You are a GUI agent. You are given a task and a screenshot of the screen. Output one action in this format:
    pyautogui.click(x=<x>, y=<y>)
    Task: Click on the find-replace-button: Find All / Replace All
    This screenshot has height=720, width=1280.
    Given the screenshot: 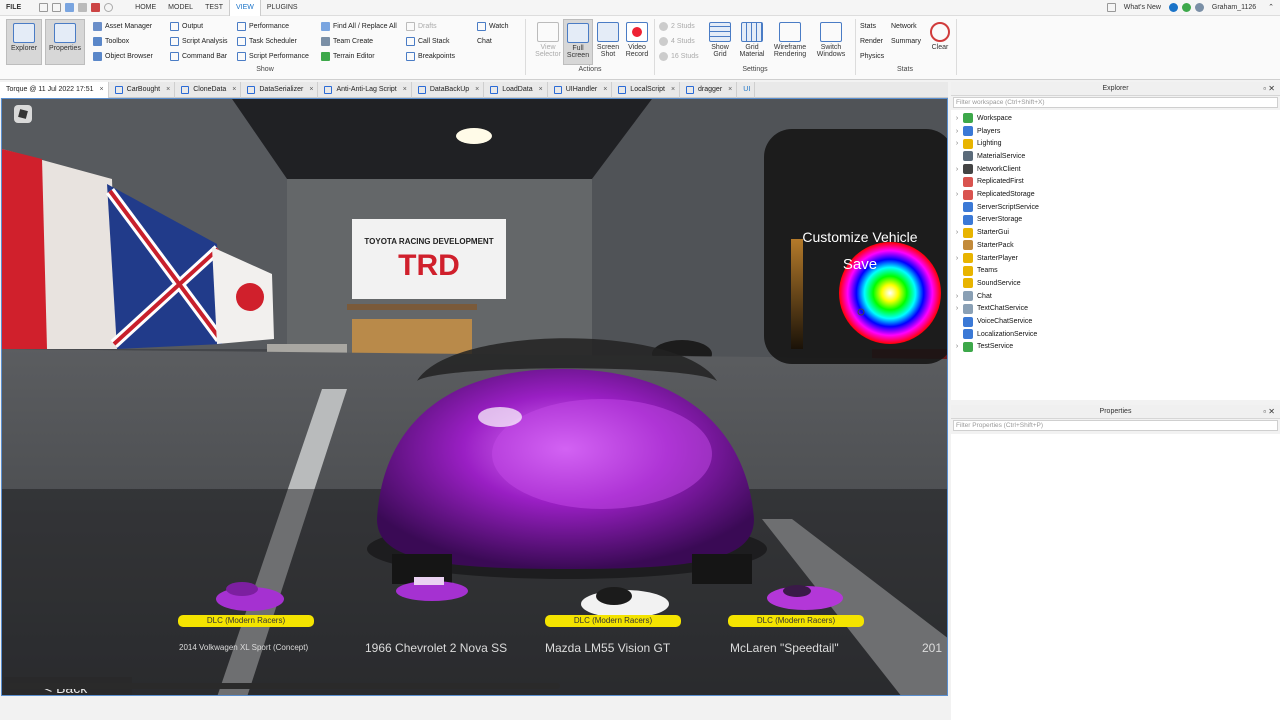 What is the action you would take?
    pyautogui.click(x=359, y=26)
    